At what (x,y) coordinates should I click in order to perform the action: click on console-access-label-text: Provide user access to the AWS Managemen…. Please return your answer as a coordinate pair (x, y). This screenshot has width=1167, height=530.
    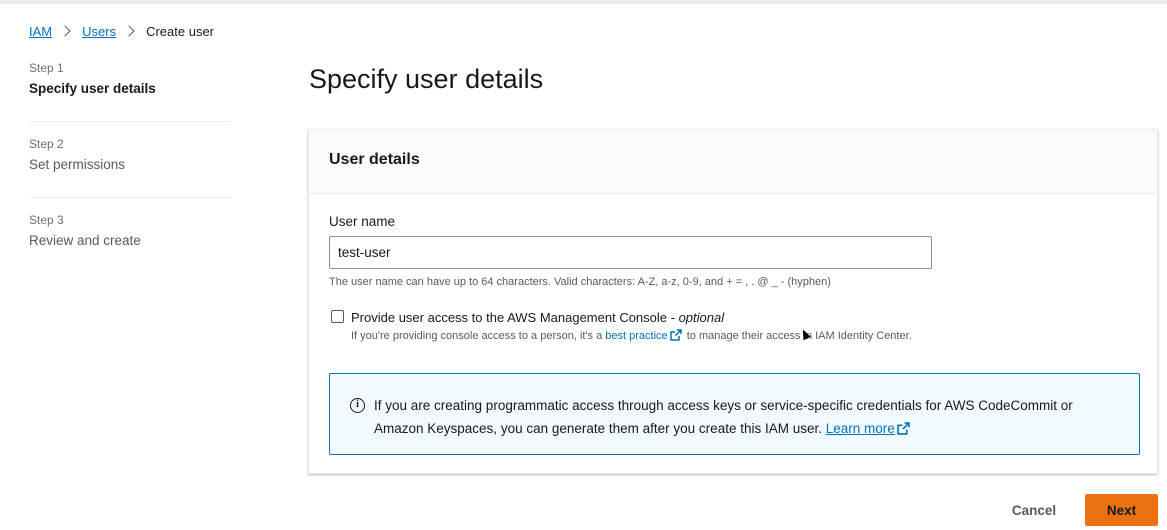
    Looking at the image, I should click on (515, 317).